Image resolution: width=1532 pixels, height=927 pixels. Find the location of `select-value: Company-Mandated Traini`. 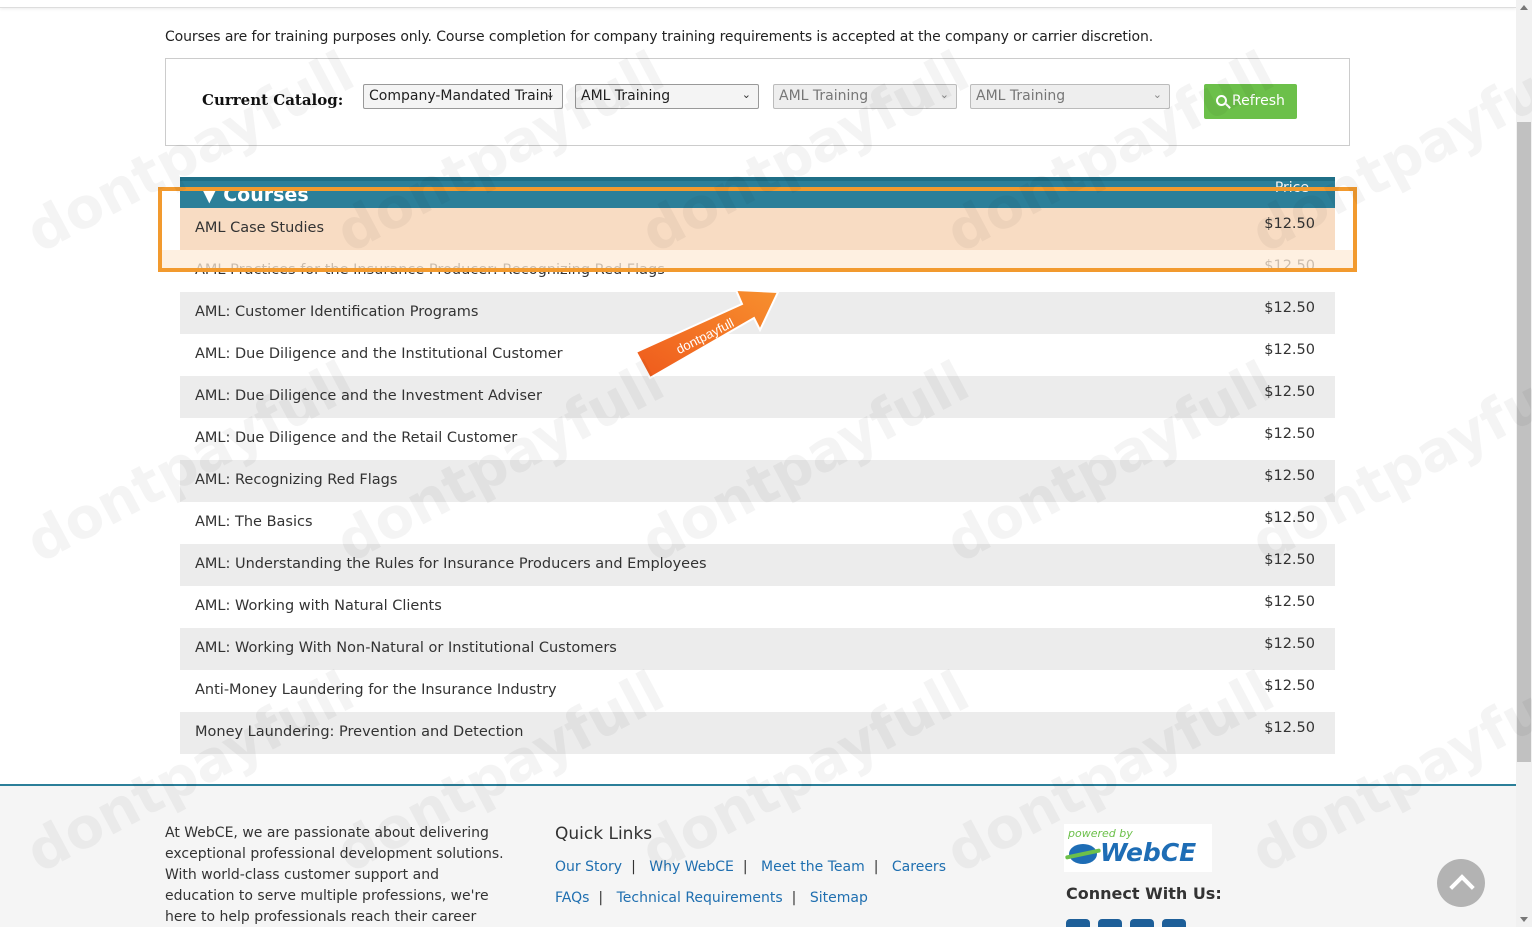

select-value: Company-Mandated Traini is located at coordinates (461, 96).